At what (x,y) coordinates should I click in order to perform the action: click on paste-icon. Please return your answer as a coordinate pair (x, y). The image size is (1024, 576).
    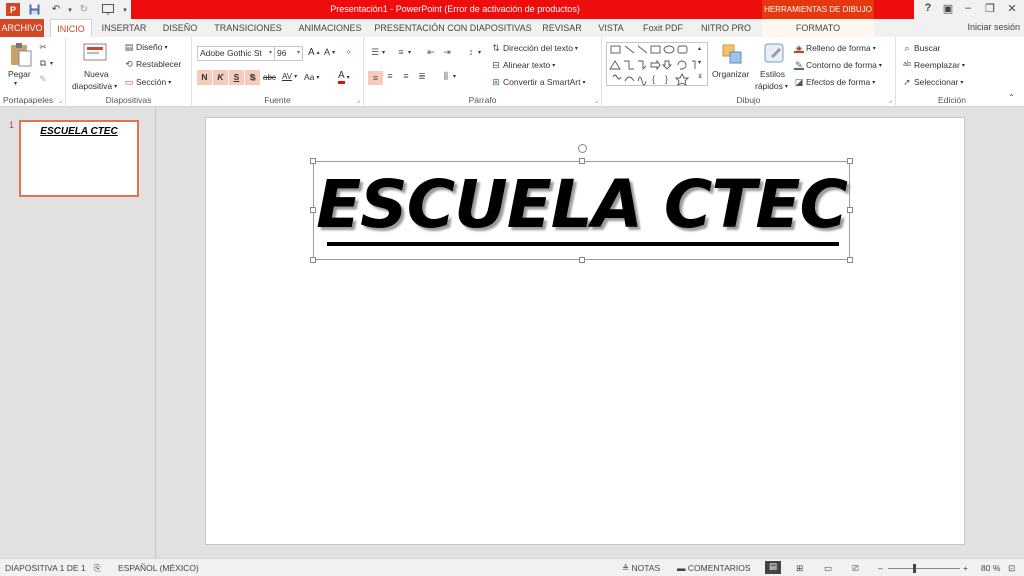
    Looking at the image, I should click on (21, 54).